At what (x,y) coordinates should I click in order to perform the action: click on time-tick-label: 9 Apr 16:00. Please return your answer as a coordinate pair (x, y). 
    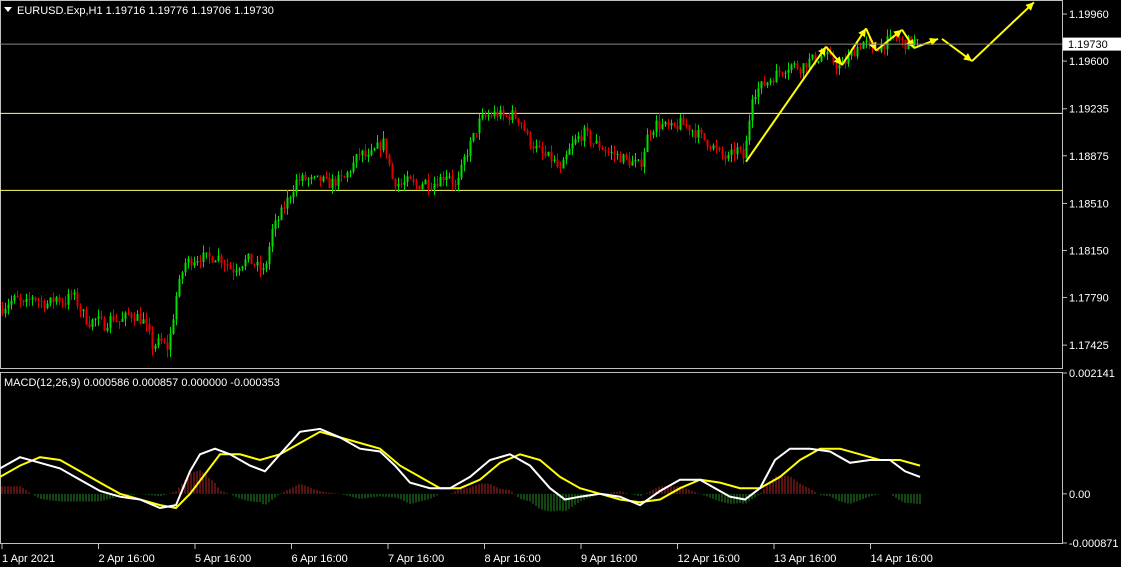
    Looking at the image, I should click on (609, 559).